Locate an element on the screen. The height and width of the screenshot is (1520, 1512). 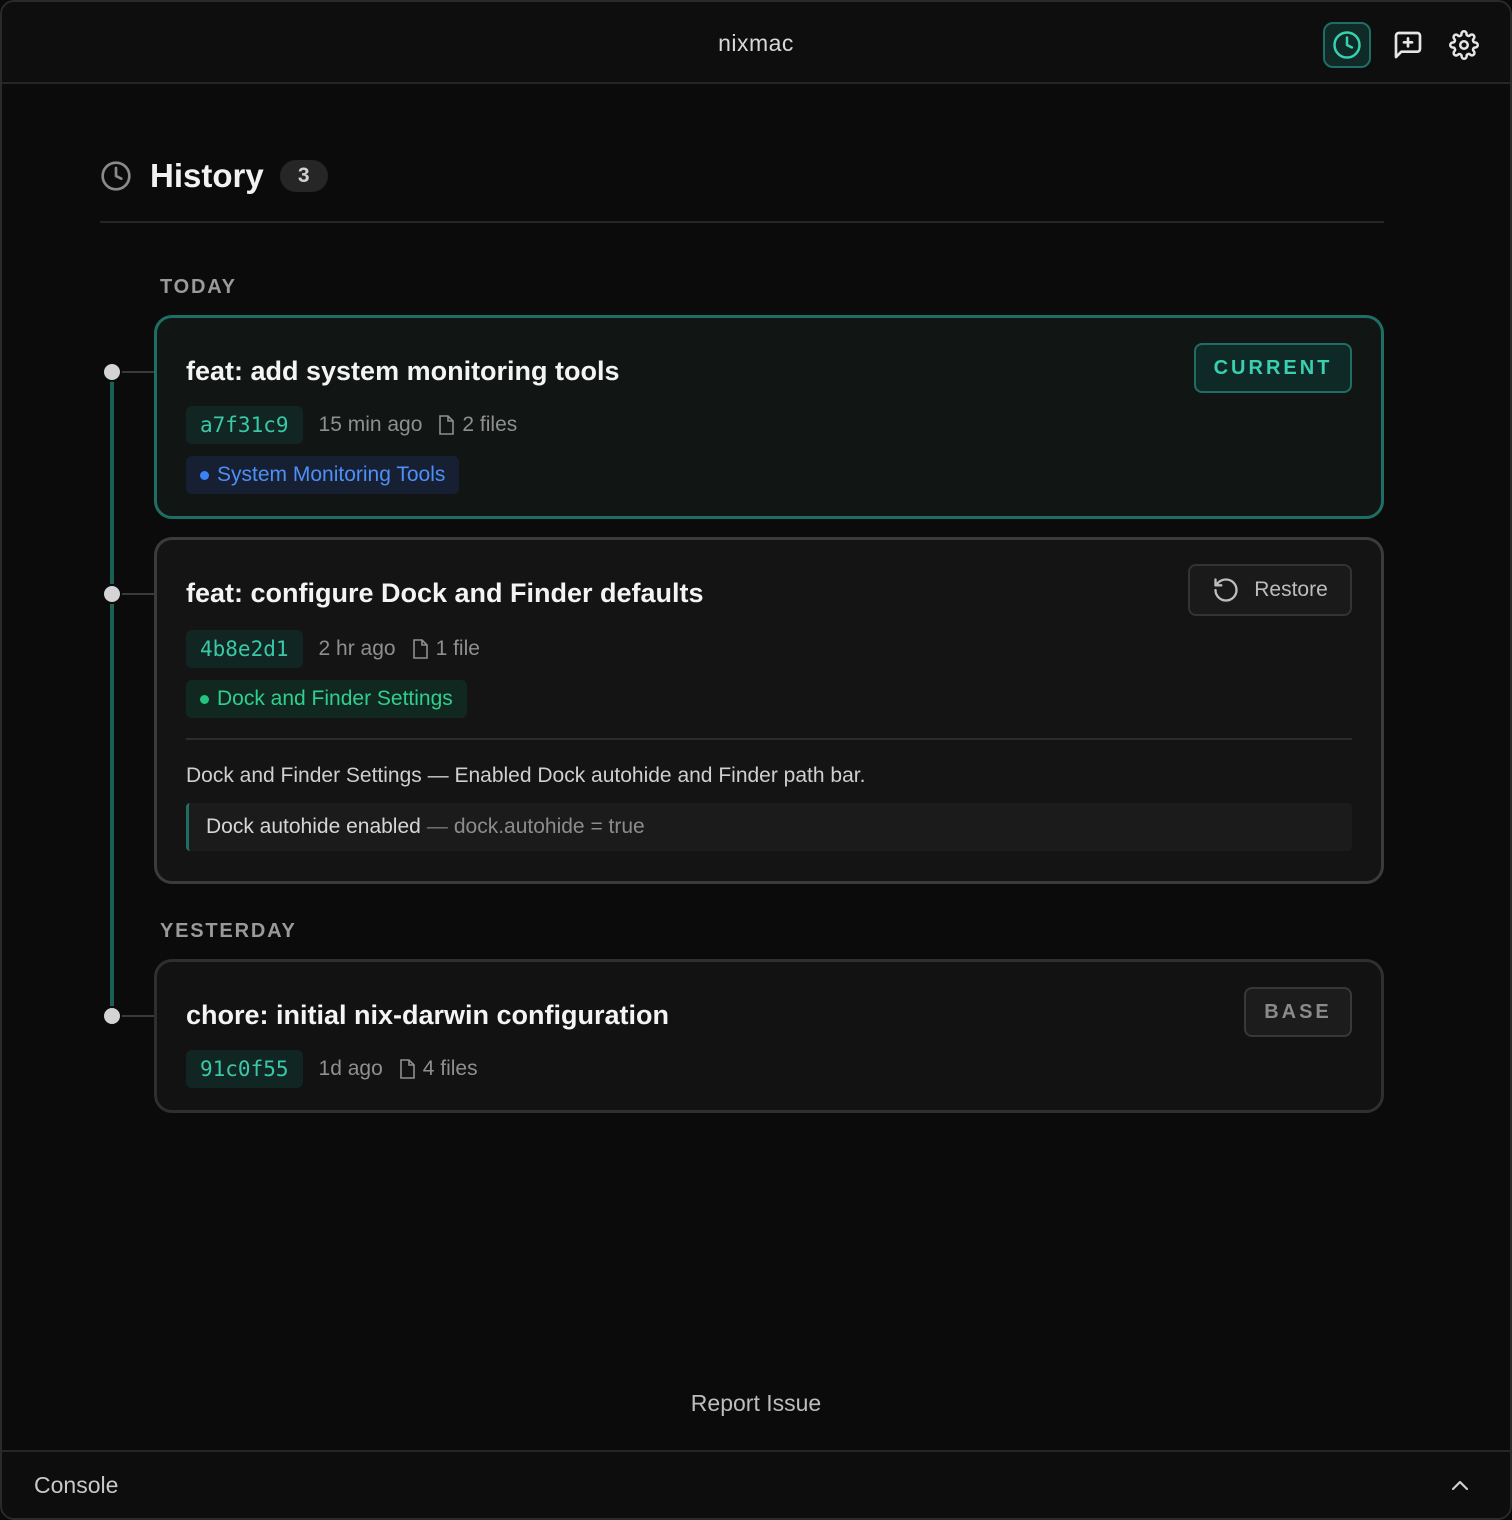
change-value: dock.autohide = true is located at coordinates (549, 826).